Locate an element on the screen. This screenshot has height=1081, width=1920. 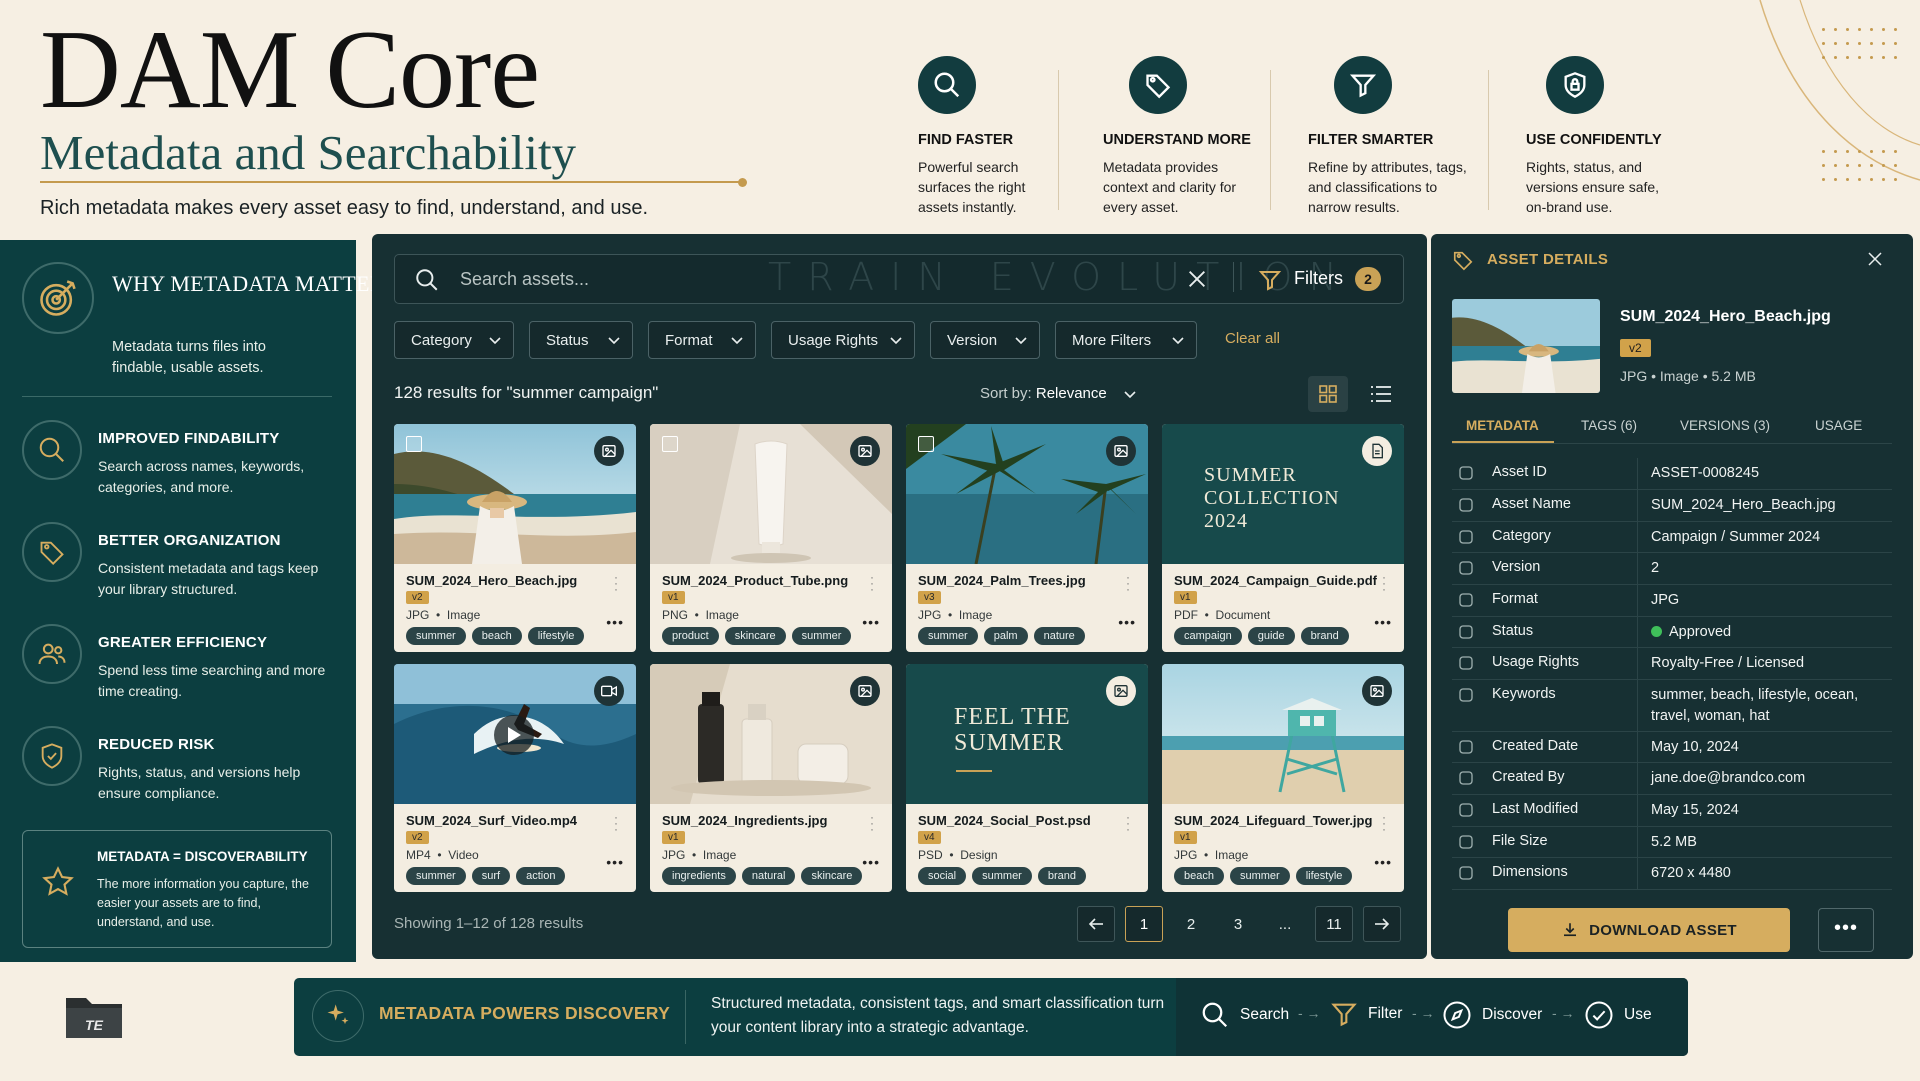
more-actions-button: ••• is located at coordinates (1846, 930).